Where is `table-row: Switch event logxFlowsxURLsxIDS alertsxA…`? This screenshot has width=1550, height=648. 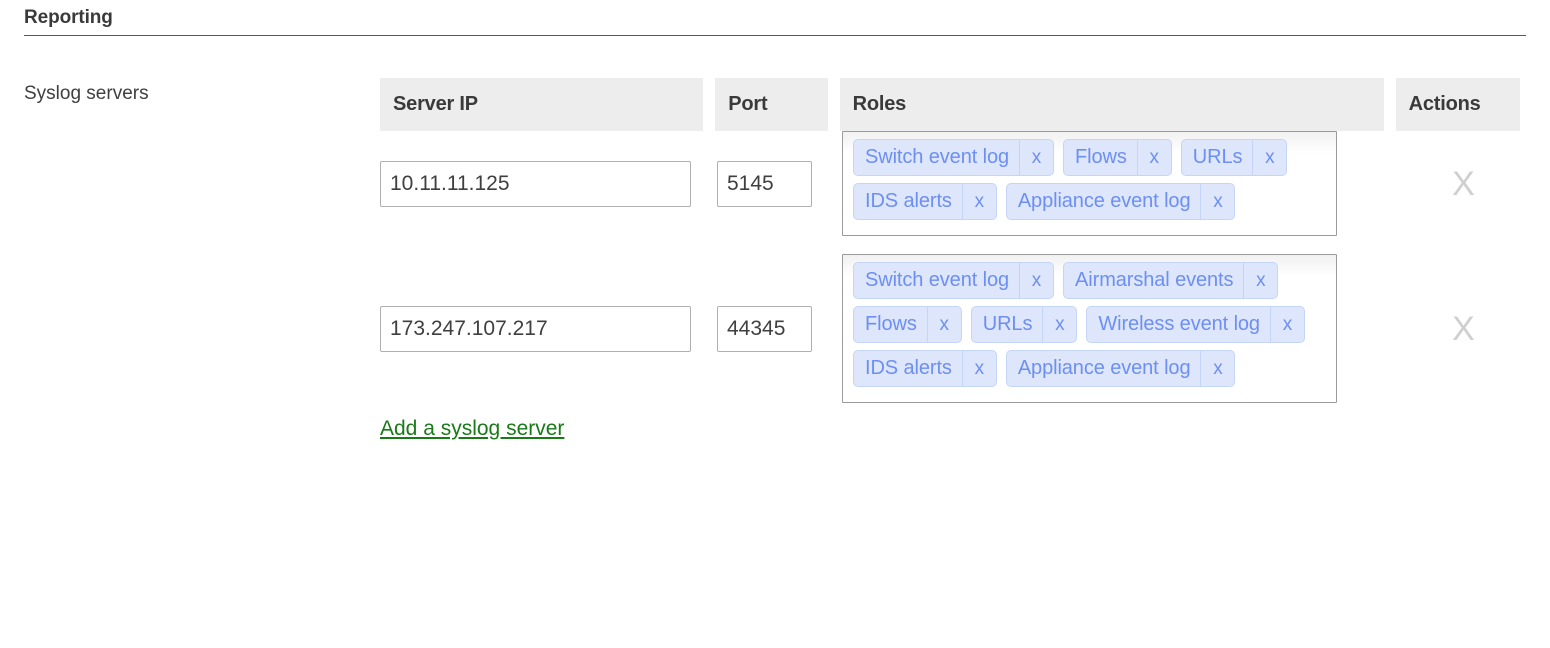 table-row: Switch event logxFlowsxURLsxIDS alertsxA… is located at coordinates (950, 183).